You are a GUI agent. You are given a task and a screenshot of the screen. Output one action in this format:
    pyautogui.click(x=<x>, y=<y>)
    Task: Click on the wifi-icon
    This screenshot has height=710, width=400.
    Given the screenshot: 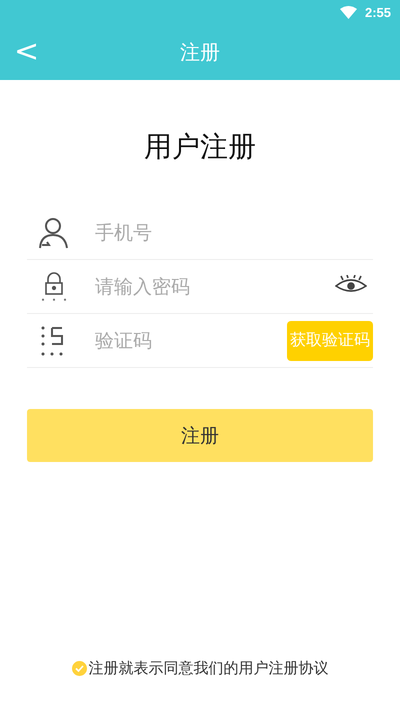 What is the action you would take?
    pyautogui.click(x=348, y=12)
    